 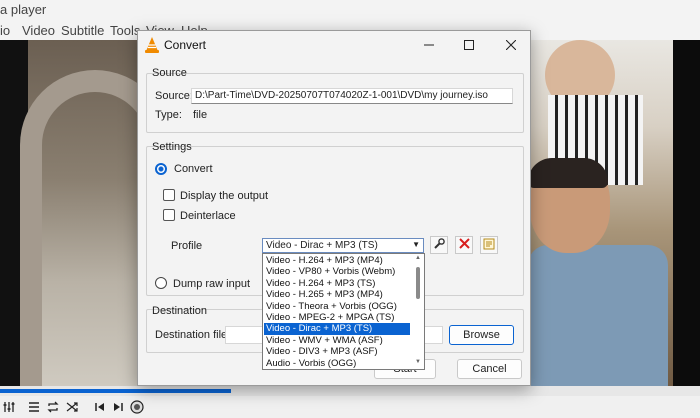 What do you see at coordinates (115, 391) in the screenshot?
I see `seek-bar-fill` at bounding box center [115, 391].